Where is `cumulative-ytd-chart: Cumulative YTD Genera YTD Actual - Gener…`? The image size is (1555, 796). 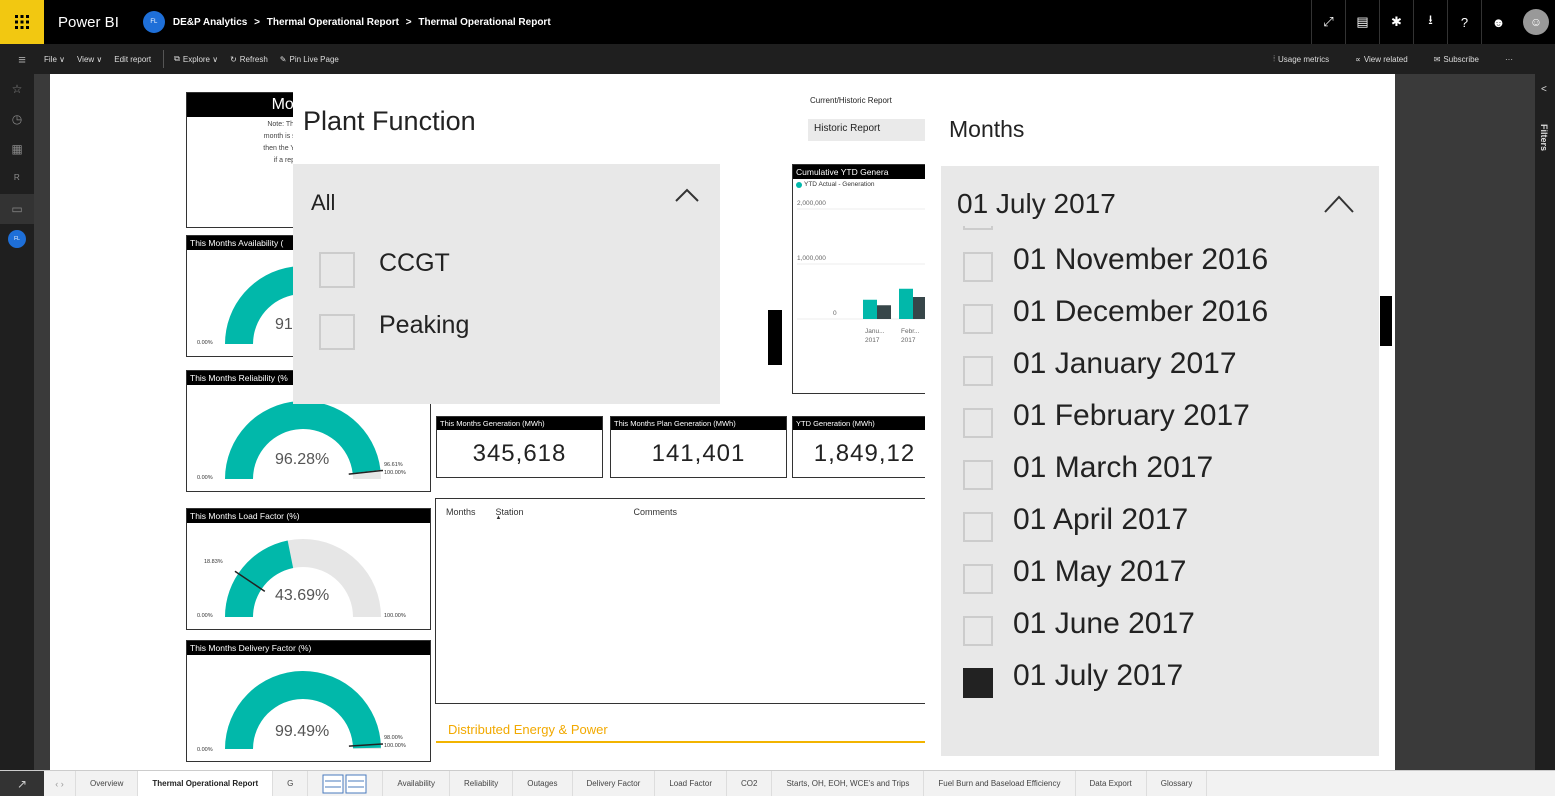
cumulative-ytd-chart: Cumulative YTD Genera YTD Actual - Gener… is located at coordinates (864, 279).